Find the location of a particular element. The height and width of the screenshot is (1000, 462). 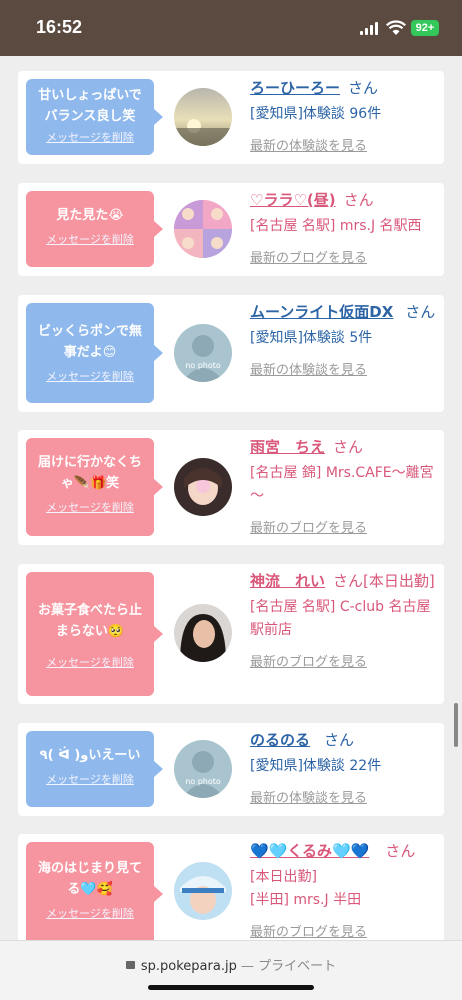

user-info: 💙🩵くるみ🩵💙 さん [本日出勤] [半田] mrs.J 半田 最新のブログを見る is located at coordinates (344, 890).